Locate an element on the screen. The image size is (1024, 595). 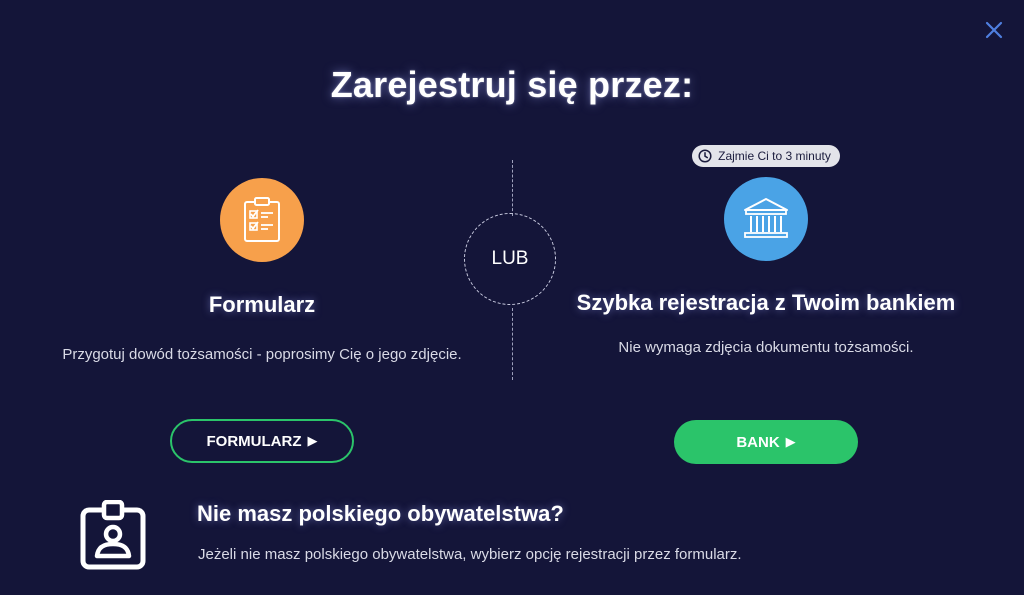
or-divider: LUB is located at coordinates (510, 259).